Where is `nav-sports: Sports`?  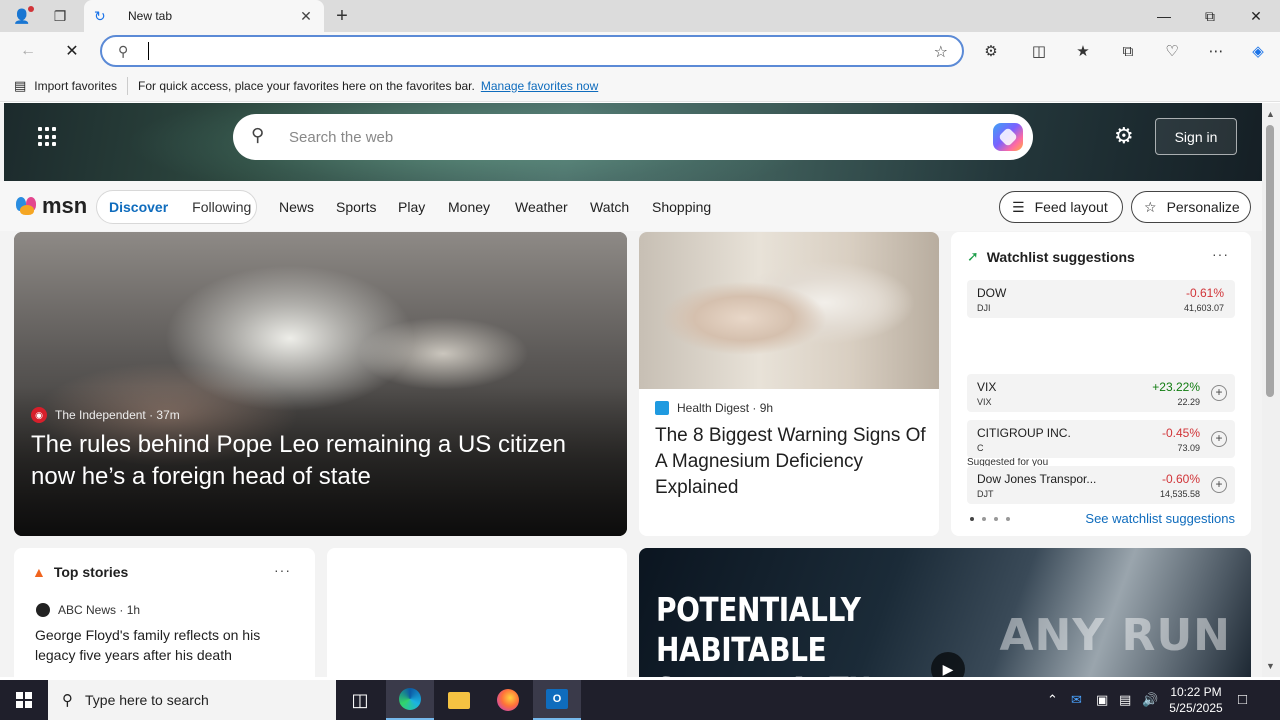
nav-sports: Sports is located at coordinates (356, 207).